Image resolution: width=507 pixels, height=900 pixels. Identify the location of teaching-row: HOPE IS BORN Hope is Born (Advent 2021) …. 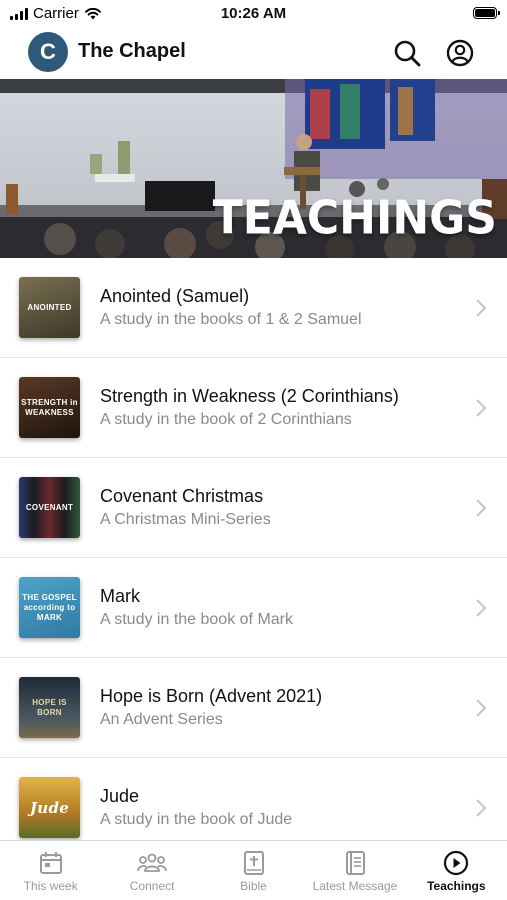
(253, 708).